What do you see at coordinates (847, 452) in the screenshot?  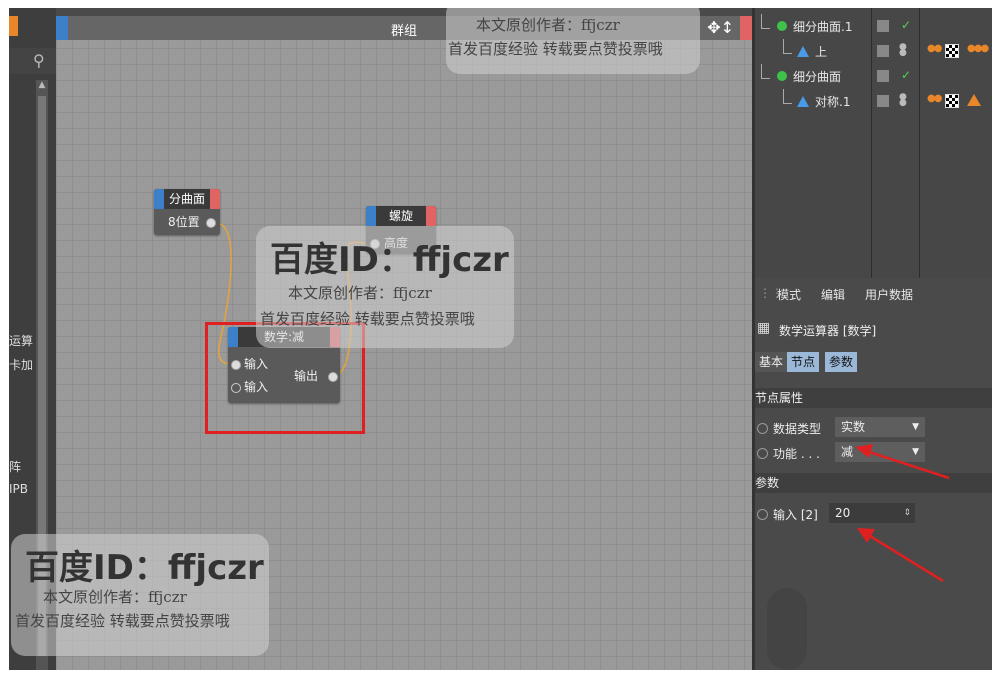 I see `function-value: 减` at bounding box center [847, 452].